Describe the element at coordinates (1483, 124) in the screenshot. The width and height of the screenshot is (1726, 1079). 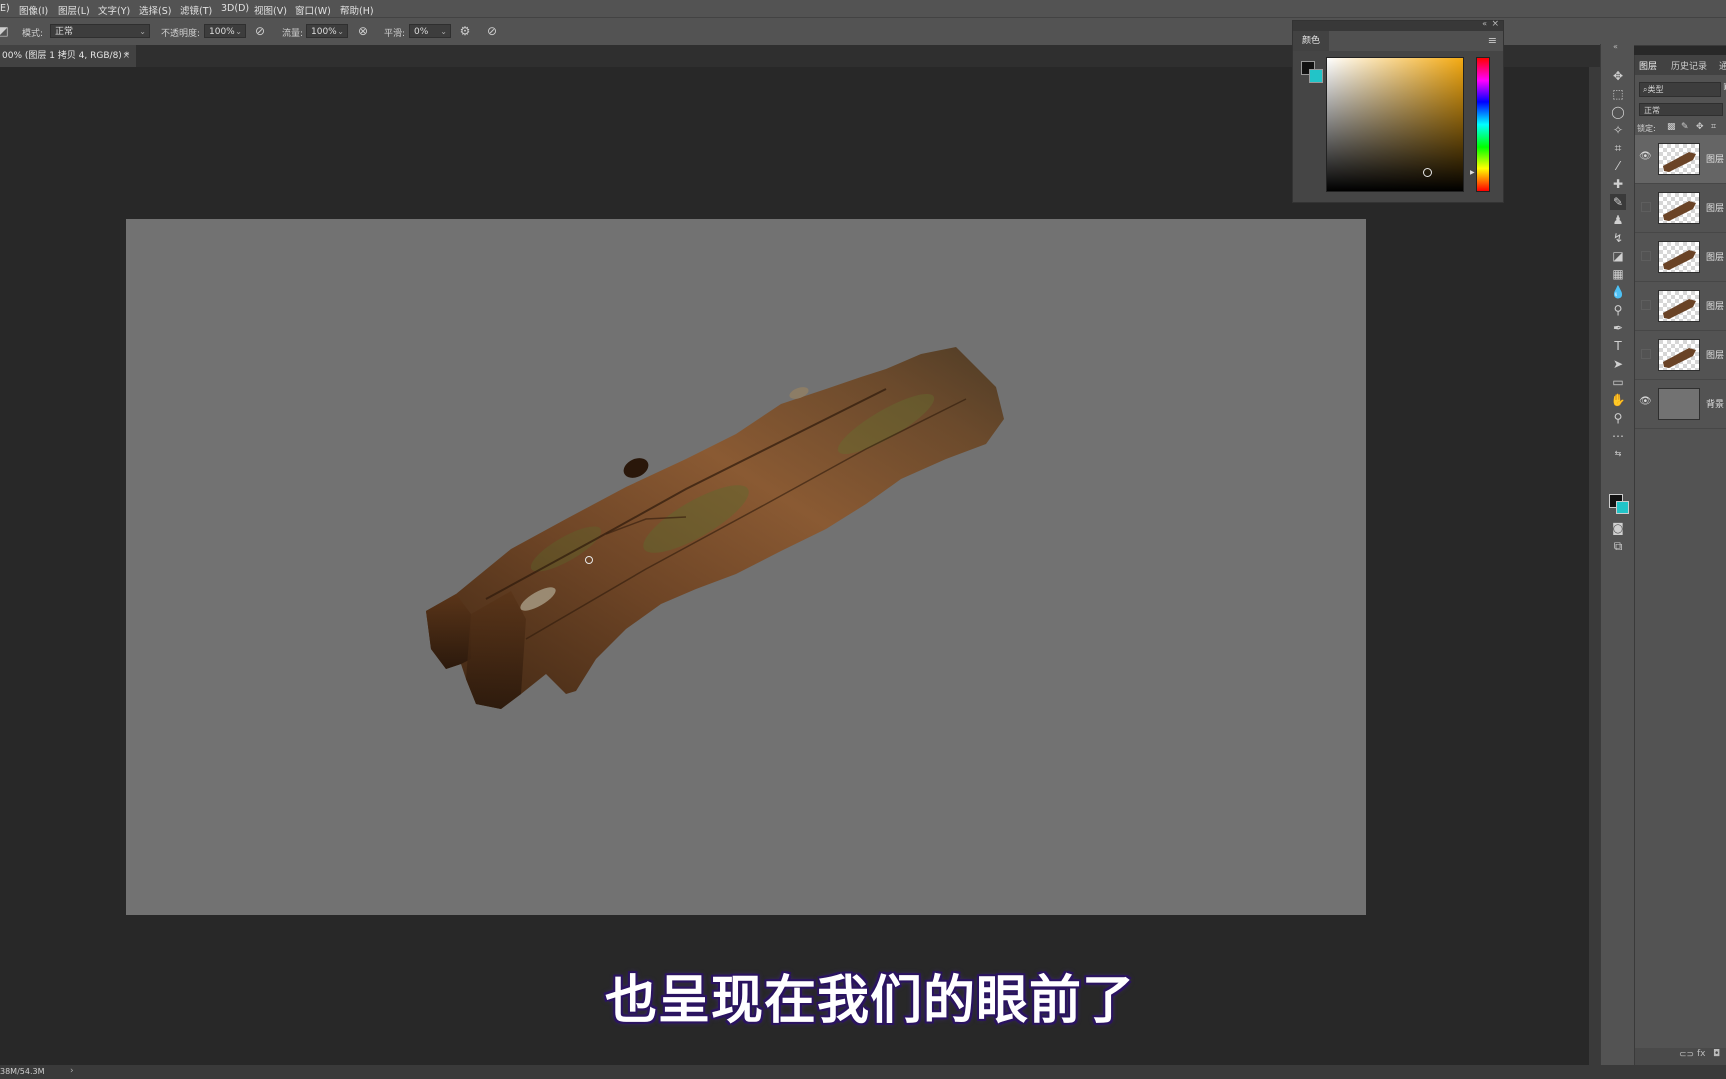
I see `hue-slider` at that location.